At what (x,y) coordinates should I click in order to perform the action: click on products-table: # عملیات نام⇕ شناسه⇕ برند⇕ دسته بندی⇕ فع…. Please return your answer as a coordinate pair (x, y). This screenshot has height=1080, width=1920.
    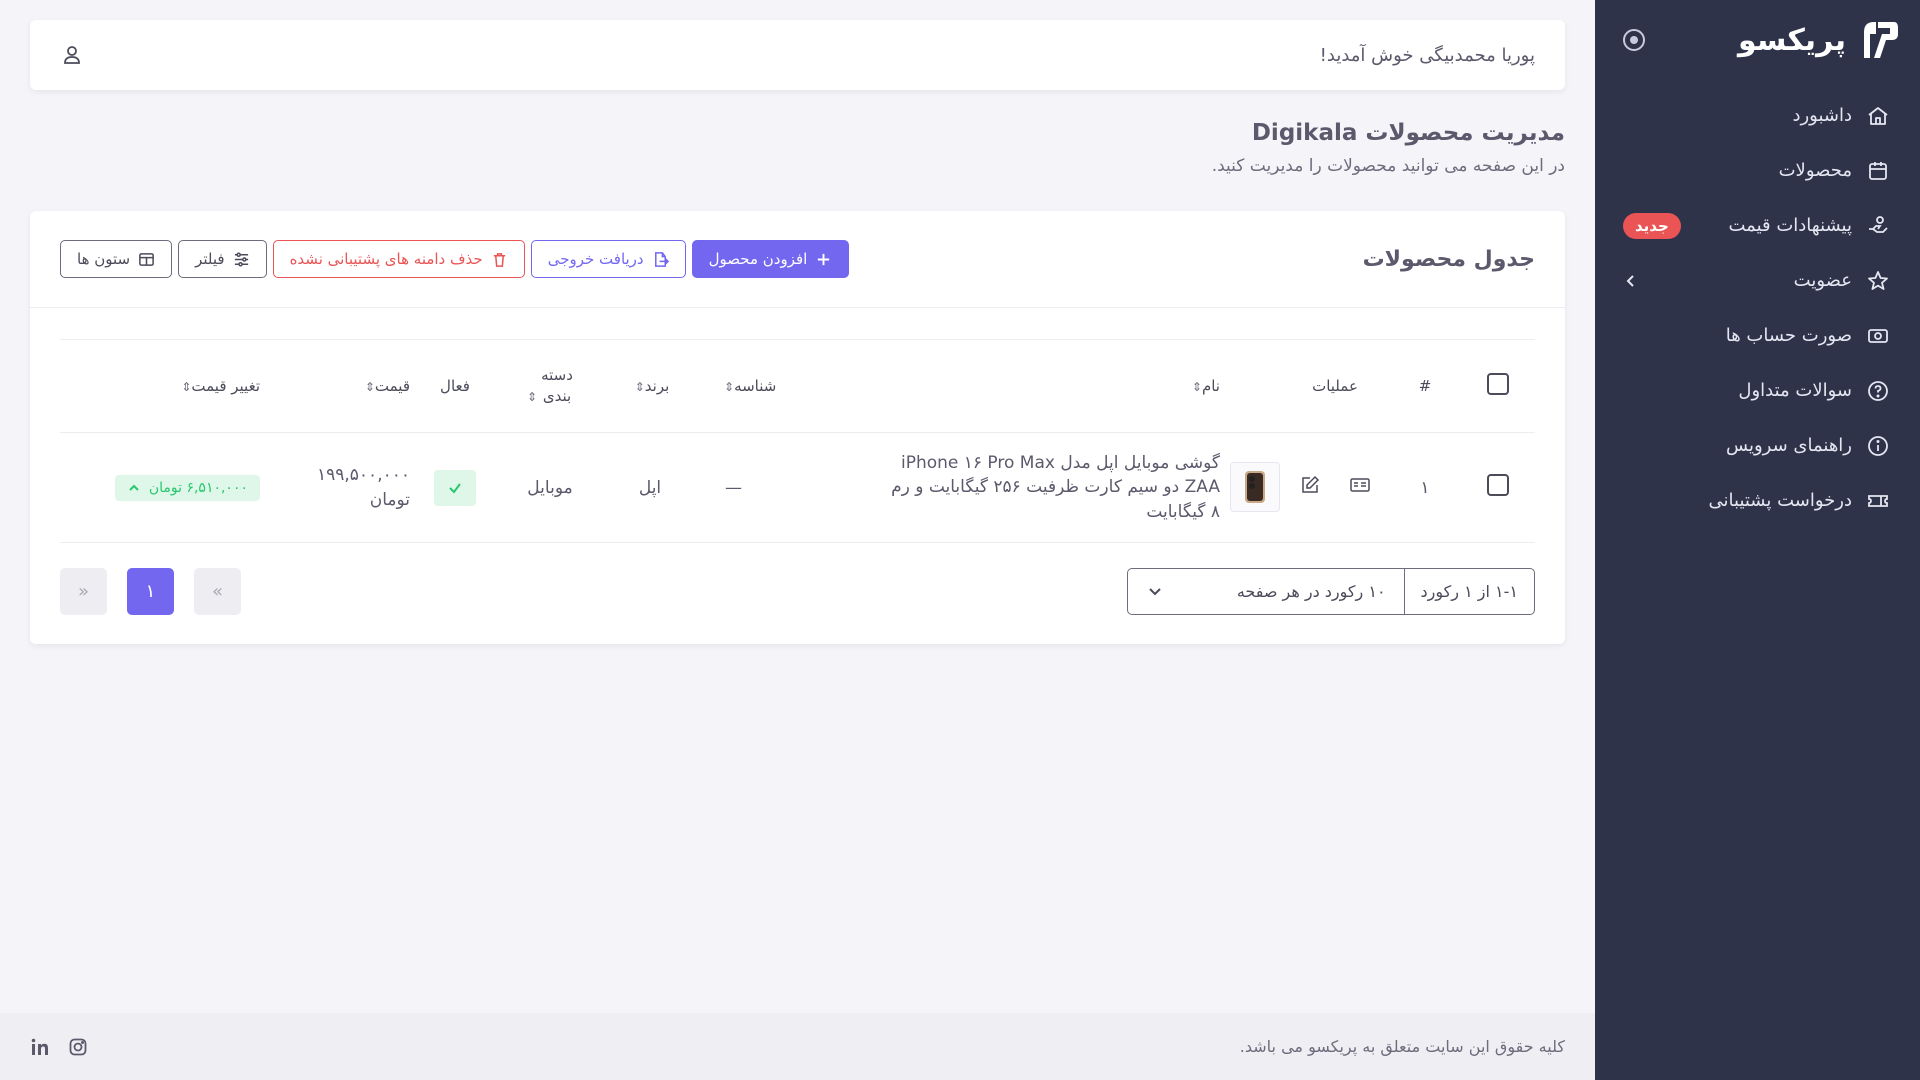
    Looking at the image, I should click on (797, 441).